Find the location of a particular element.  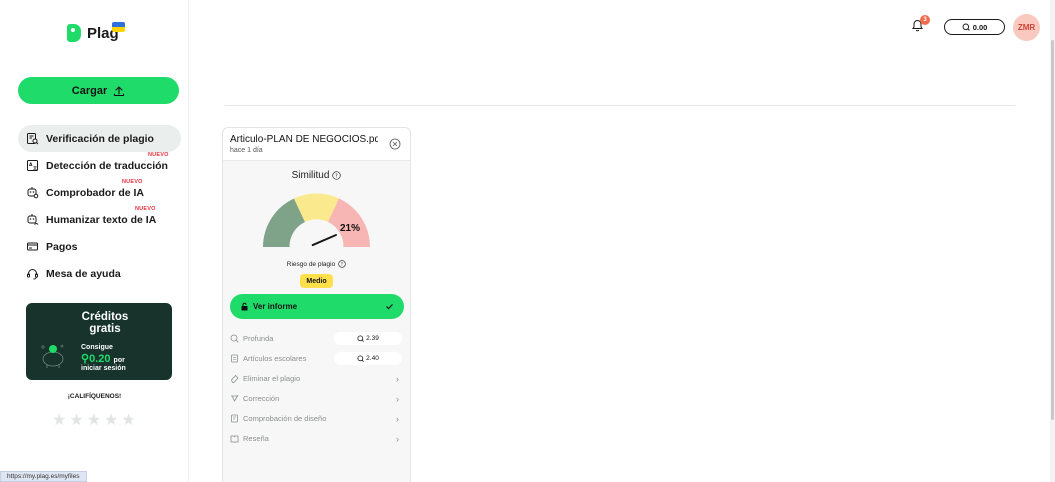

card-header: Articulo-PLAN DE NEGOCIOS.pdf hace 1 día is located at coordinates (316, 144).